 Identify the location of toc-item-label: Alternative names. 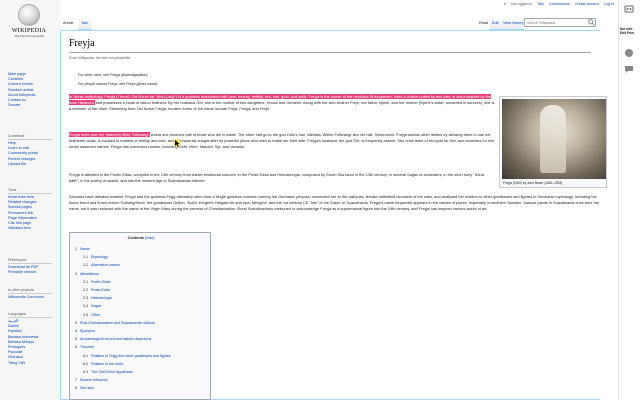
(105, 265).